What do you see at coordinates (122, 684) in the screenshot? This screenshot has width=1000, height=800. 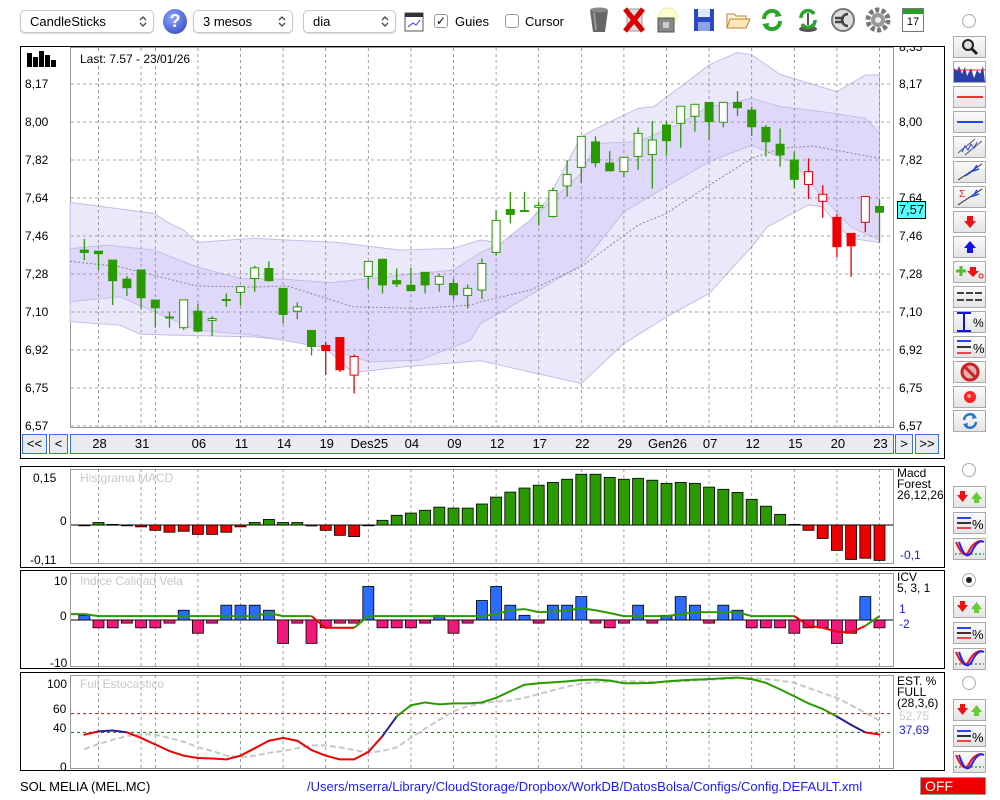 I see `stoch-title: Full Estocastico` at bounding box center [122, 684].